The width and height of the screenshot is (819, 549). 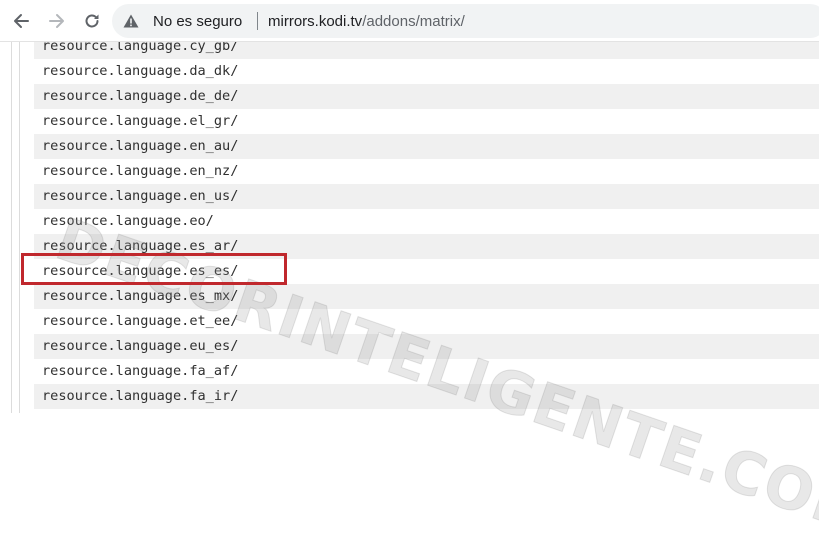 What do you see at coordinates (131, 21) in the screenshot?
I see `warning-triangle-icon` at bounding box center [131, 21].